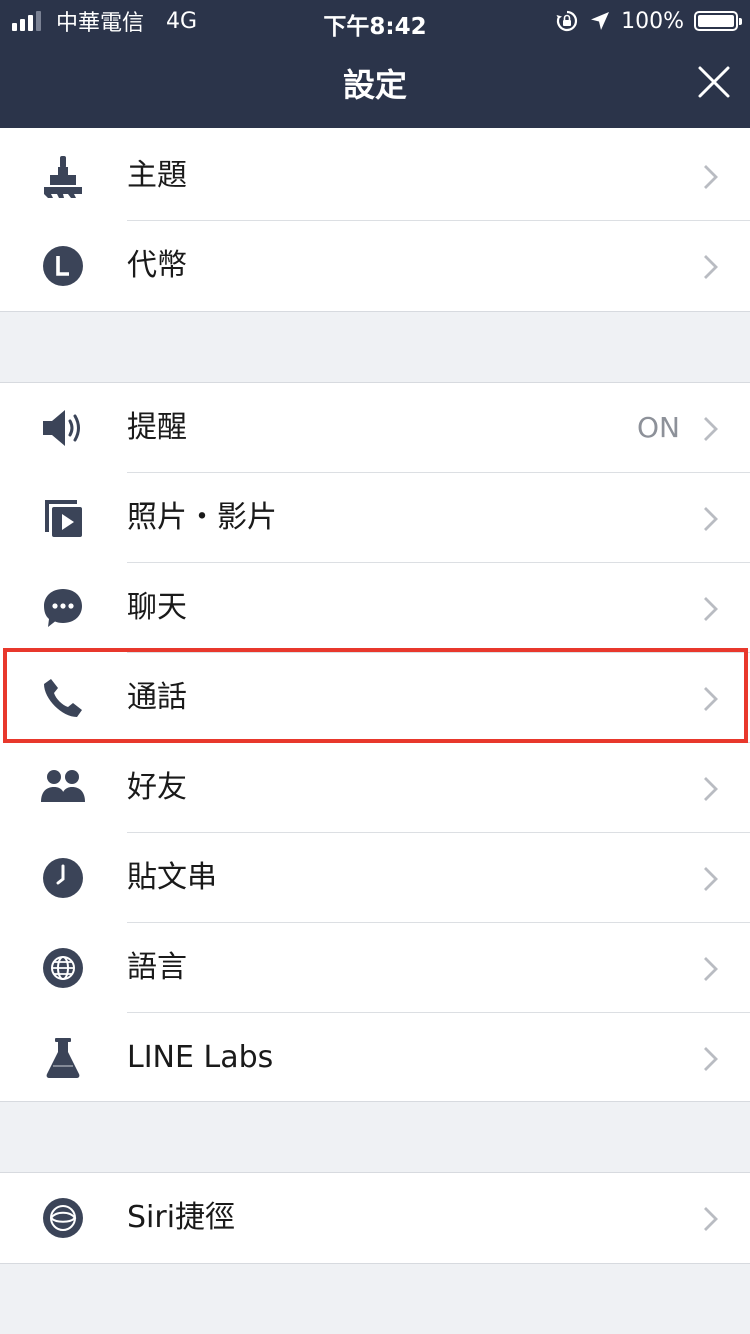  What do you see at coordinates (63, 266) in the screenshot?
I see `coin-icon` at bounding box center [63, 266].